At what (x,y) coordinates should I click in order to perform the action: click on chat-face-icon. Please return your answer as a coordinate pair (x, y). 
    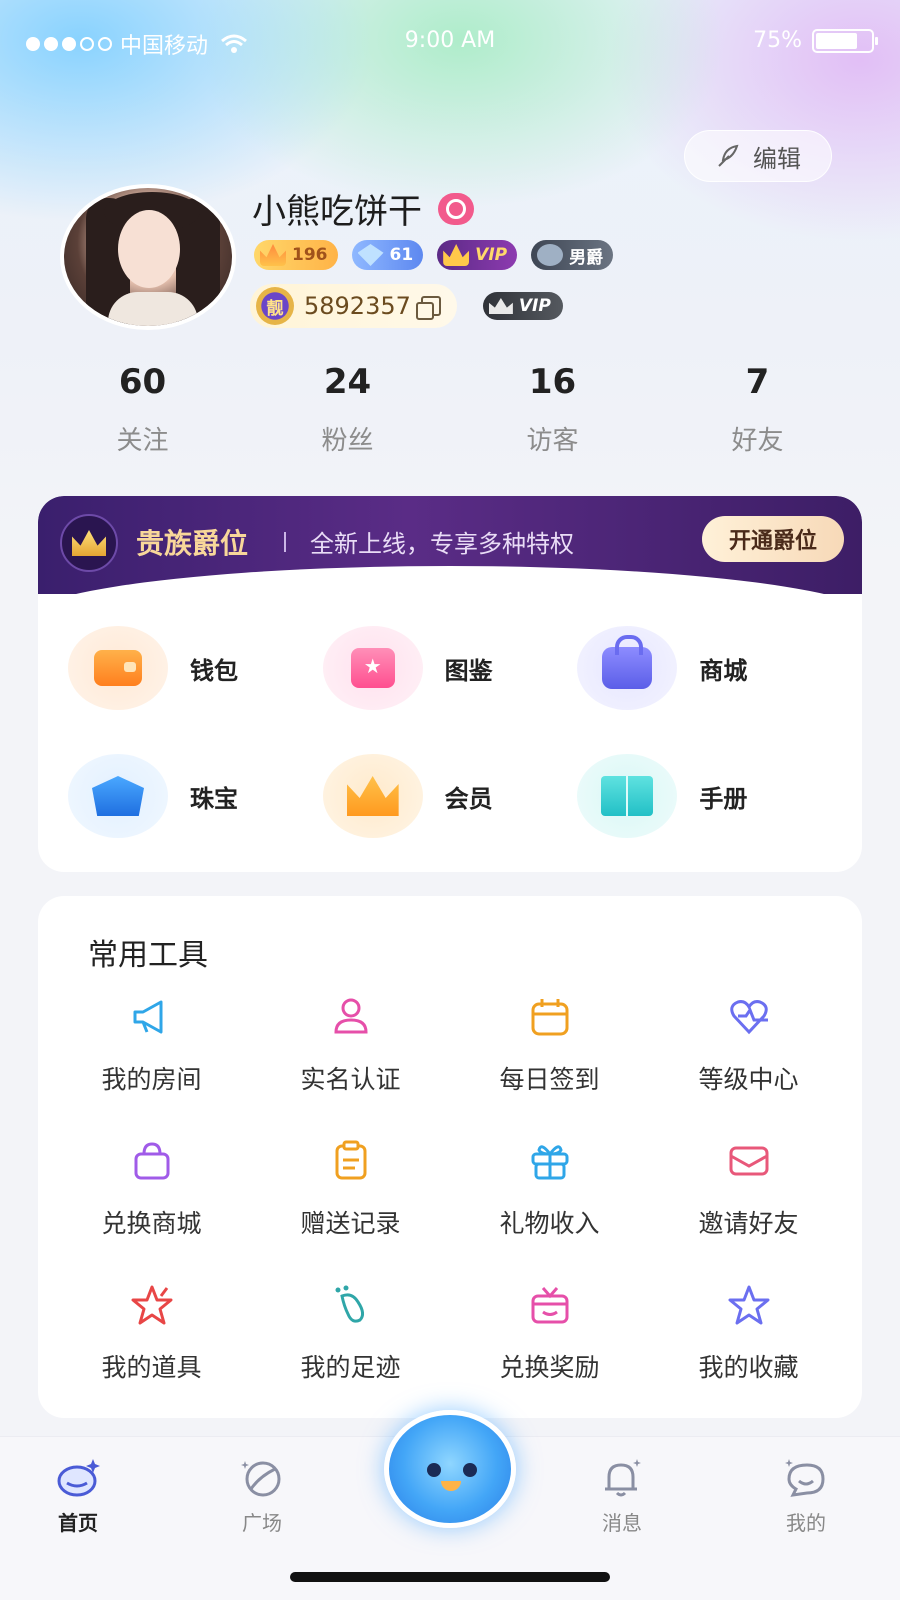
    Looking at the image, I should click on (805, 1478).